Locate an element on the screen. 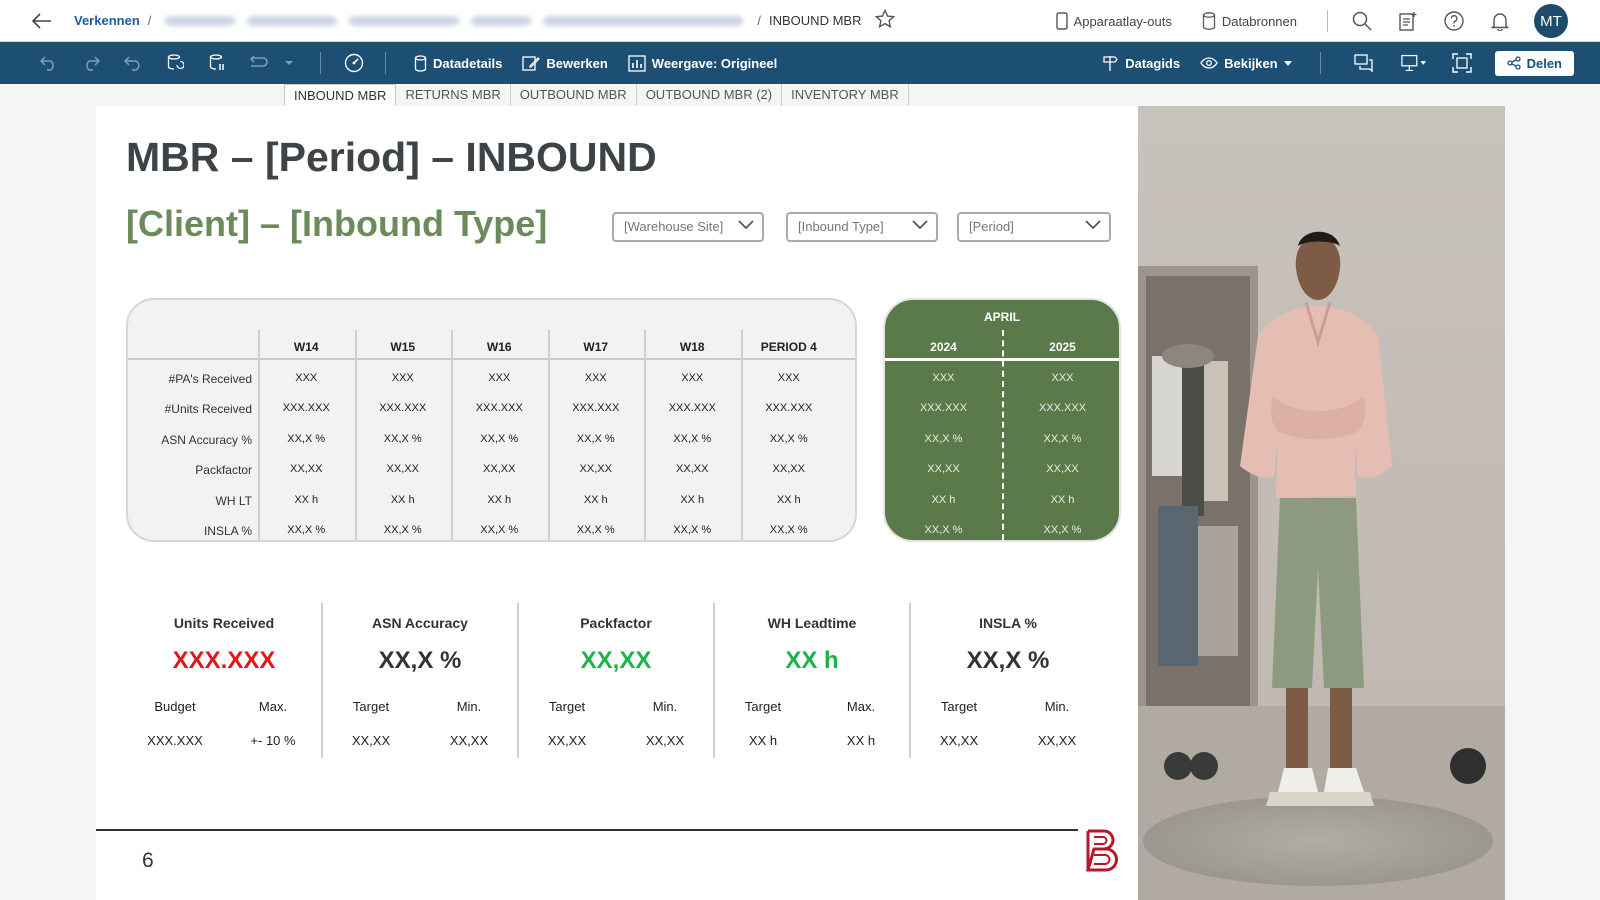  watch-button: Bekijken is located at coordinates (1246, 63).